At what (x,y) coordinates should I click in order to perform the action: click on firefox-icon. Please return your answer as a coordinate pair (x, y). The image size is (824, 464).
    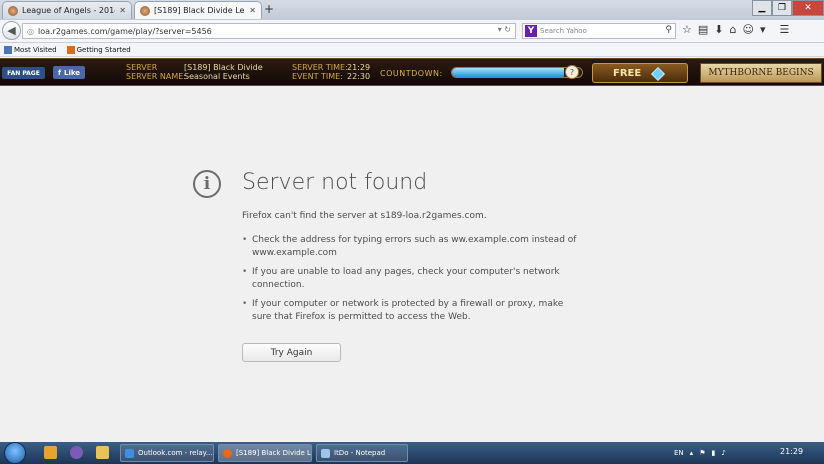
    Looking at the image, I should click on (227, 453).